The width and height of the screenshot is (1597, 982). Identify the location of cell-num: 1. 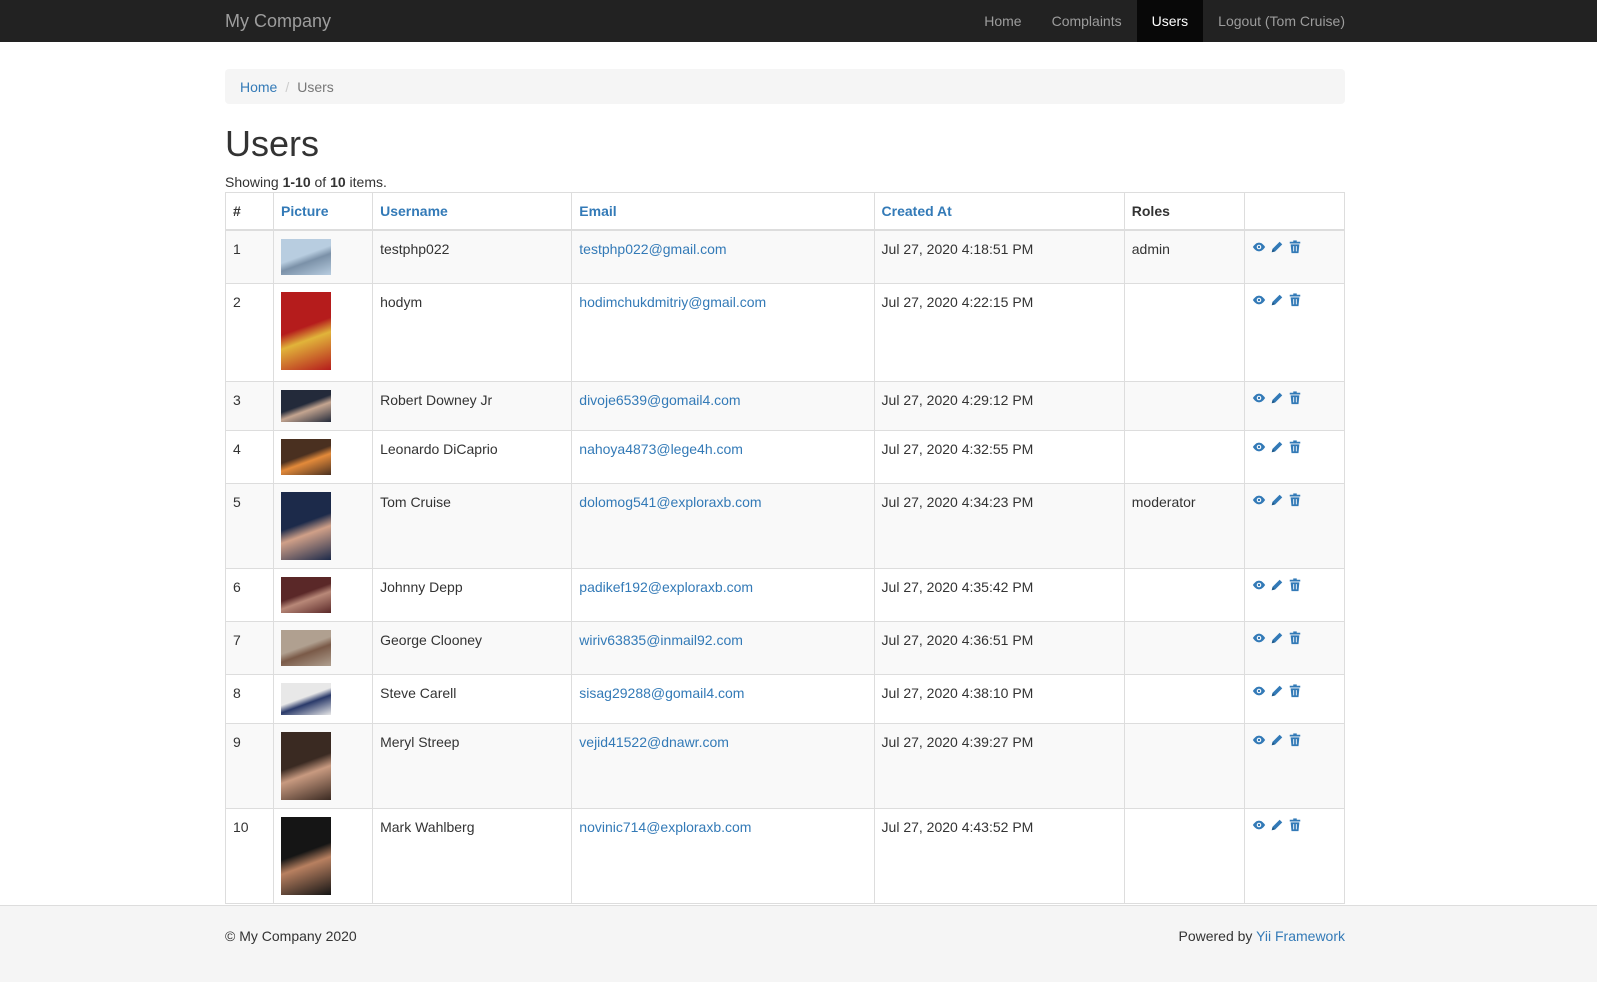
(249, 256).